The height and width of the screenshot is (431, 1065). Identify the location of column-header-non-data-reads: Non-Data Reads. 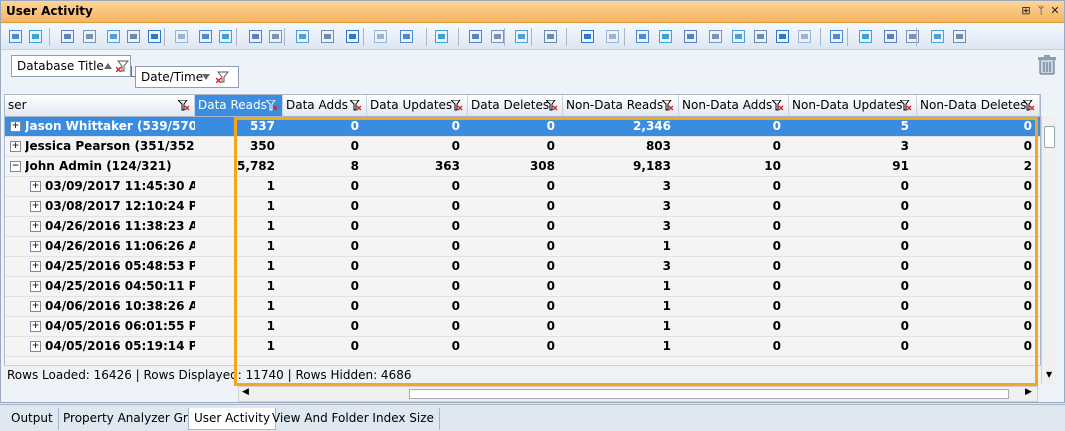
(621, 106).